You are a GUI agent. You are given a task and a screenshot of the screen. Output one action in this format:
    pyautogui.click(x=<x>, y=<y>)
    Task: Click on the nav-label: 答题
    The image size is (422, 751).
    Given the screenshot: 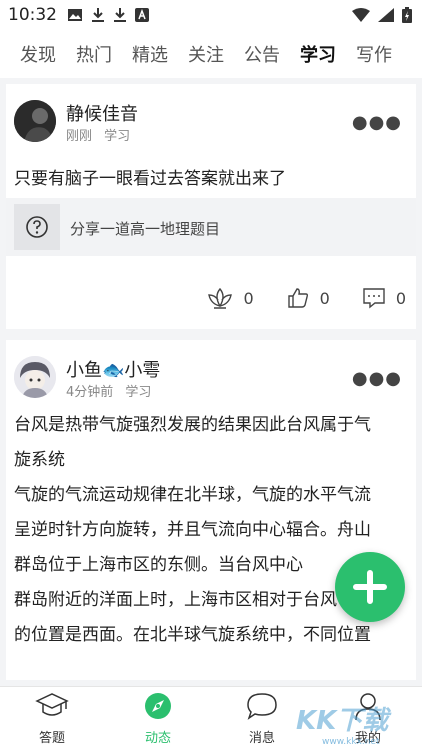 What is the action you would take?
    pyautogui.click(x=51, y=738)
    